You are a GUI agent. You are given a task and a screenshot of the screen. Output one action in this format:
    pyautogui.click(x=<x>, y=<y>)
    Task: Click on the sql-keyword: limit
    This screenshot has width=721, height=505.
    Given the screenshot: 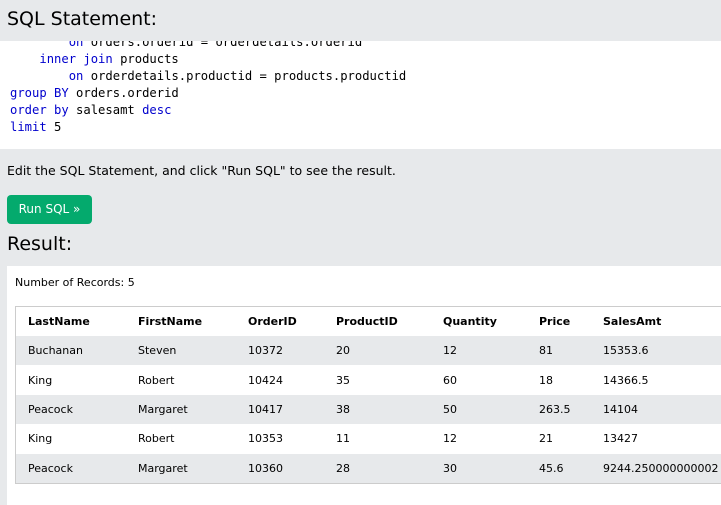 What is the action you would take?
    pyautogui.click(x=28, y=127)
    